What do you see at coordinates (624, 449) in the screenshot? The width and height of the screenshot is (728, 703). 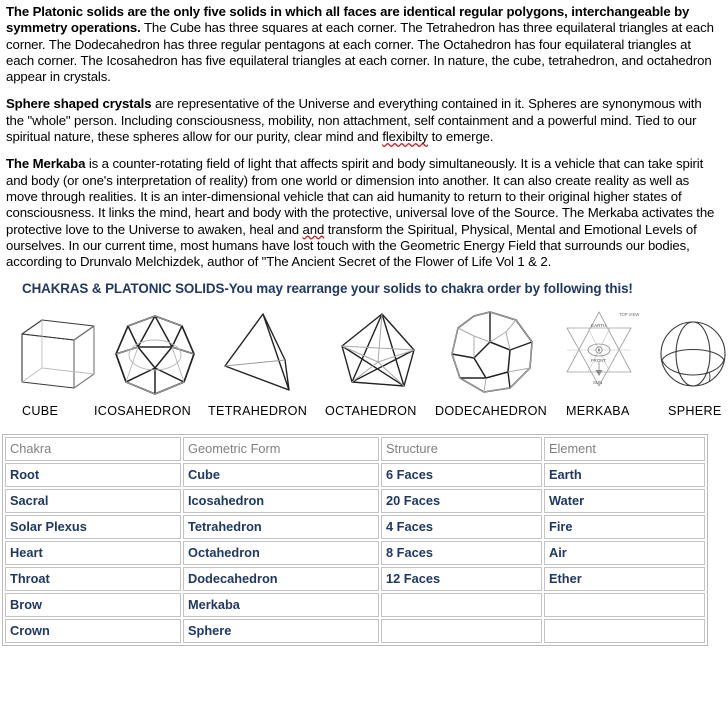 I see `column-header-element: Element` at bounding box center [624, 449].